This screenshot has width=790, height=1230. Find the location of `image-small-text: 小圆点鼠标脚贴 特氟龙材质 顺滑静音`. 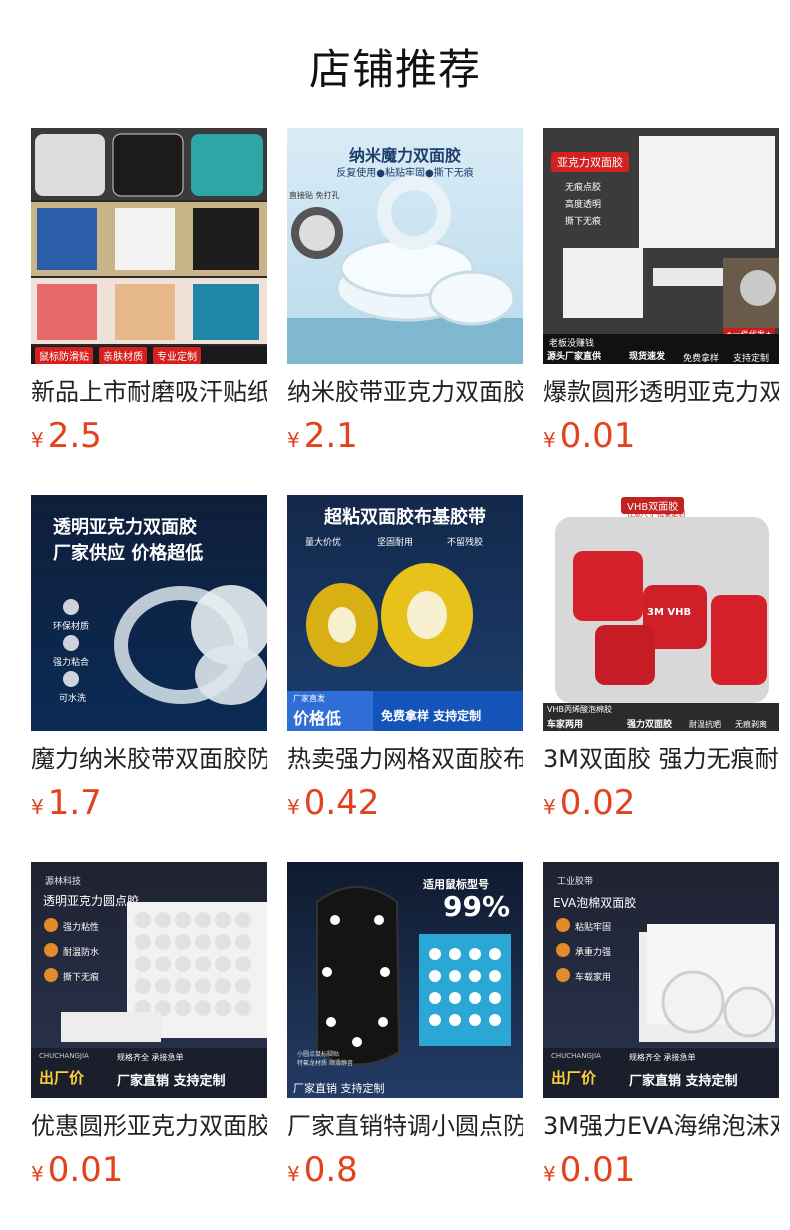

image-small-text: 小圆点鼠标脚贴 特氟龙材质 顺滑静音 is located at coordinates (325, 1059).